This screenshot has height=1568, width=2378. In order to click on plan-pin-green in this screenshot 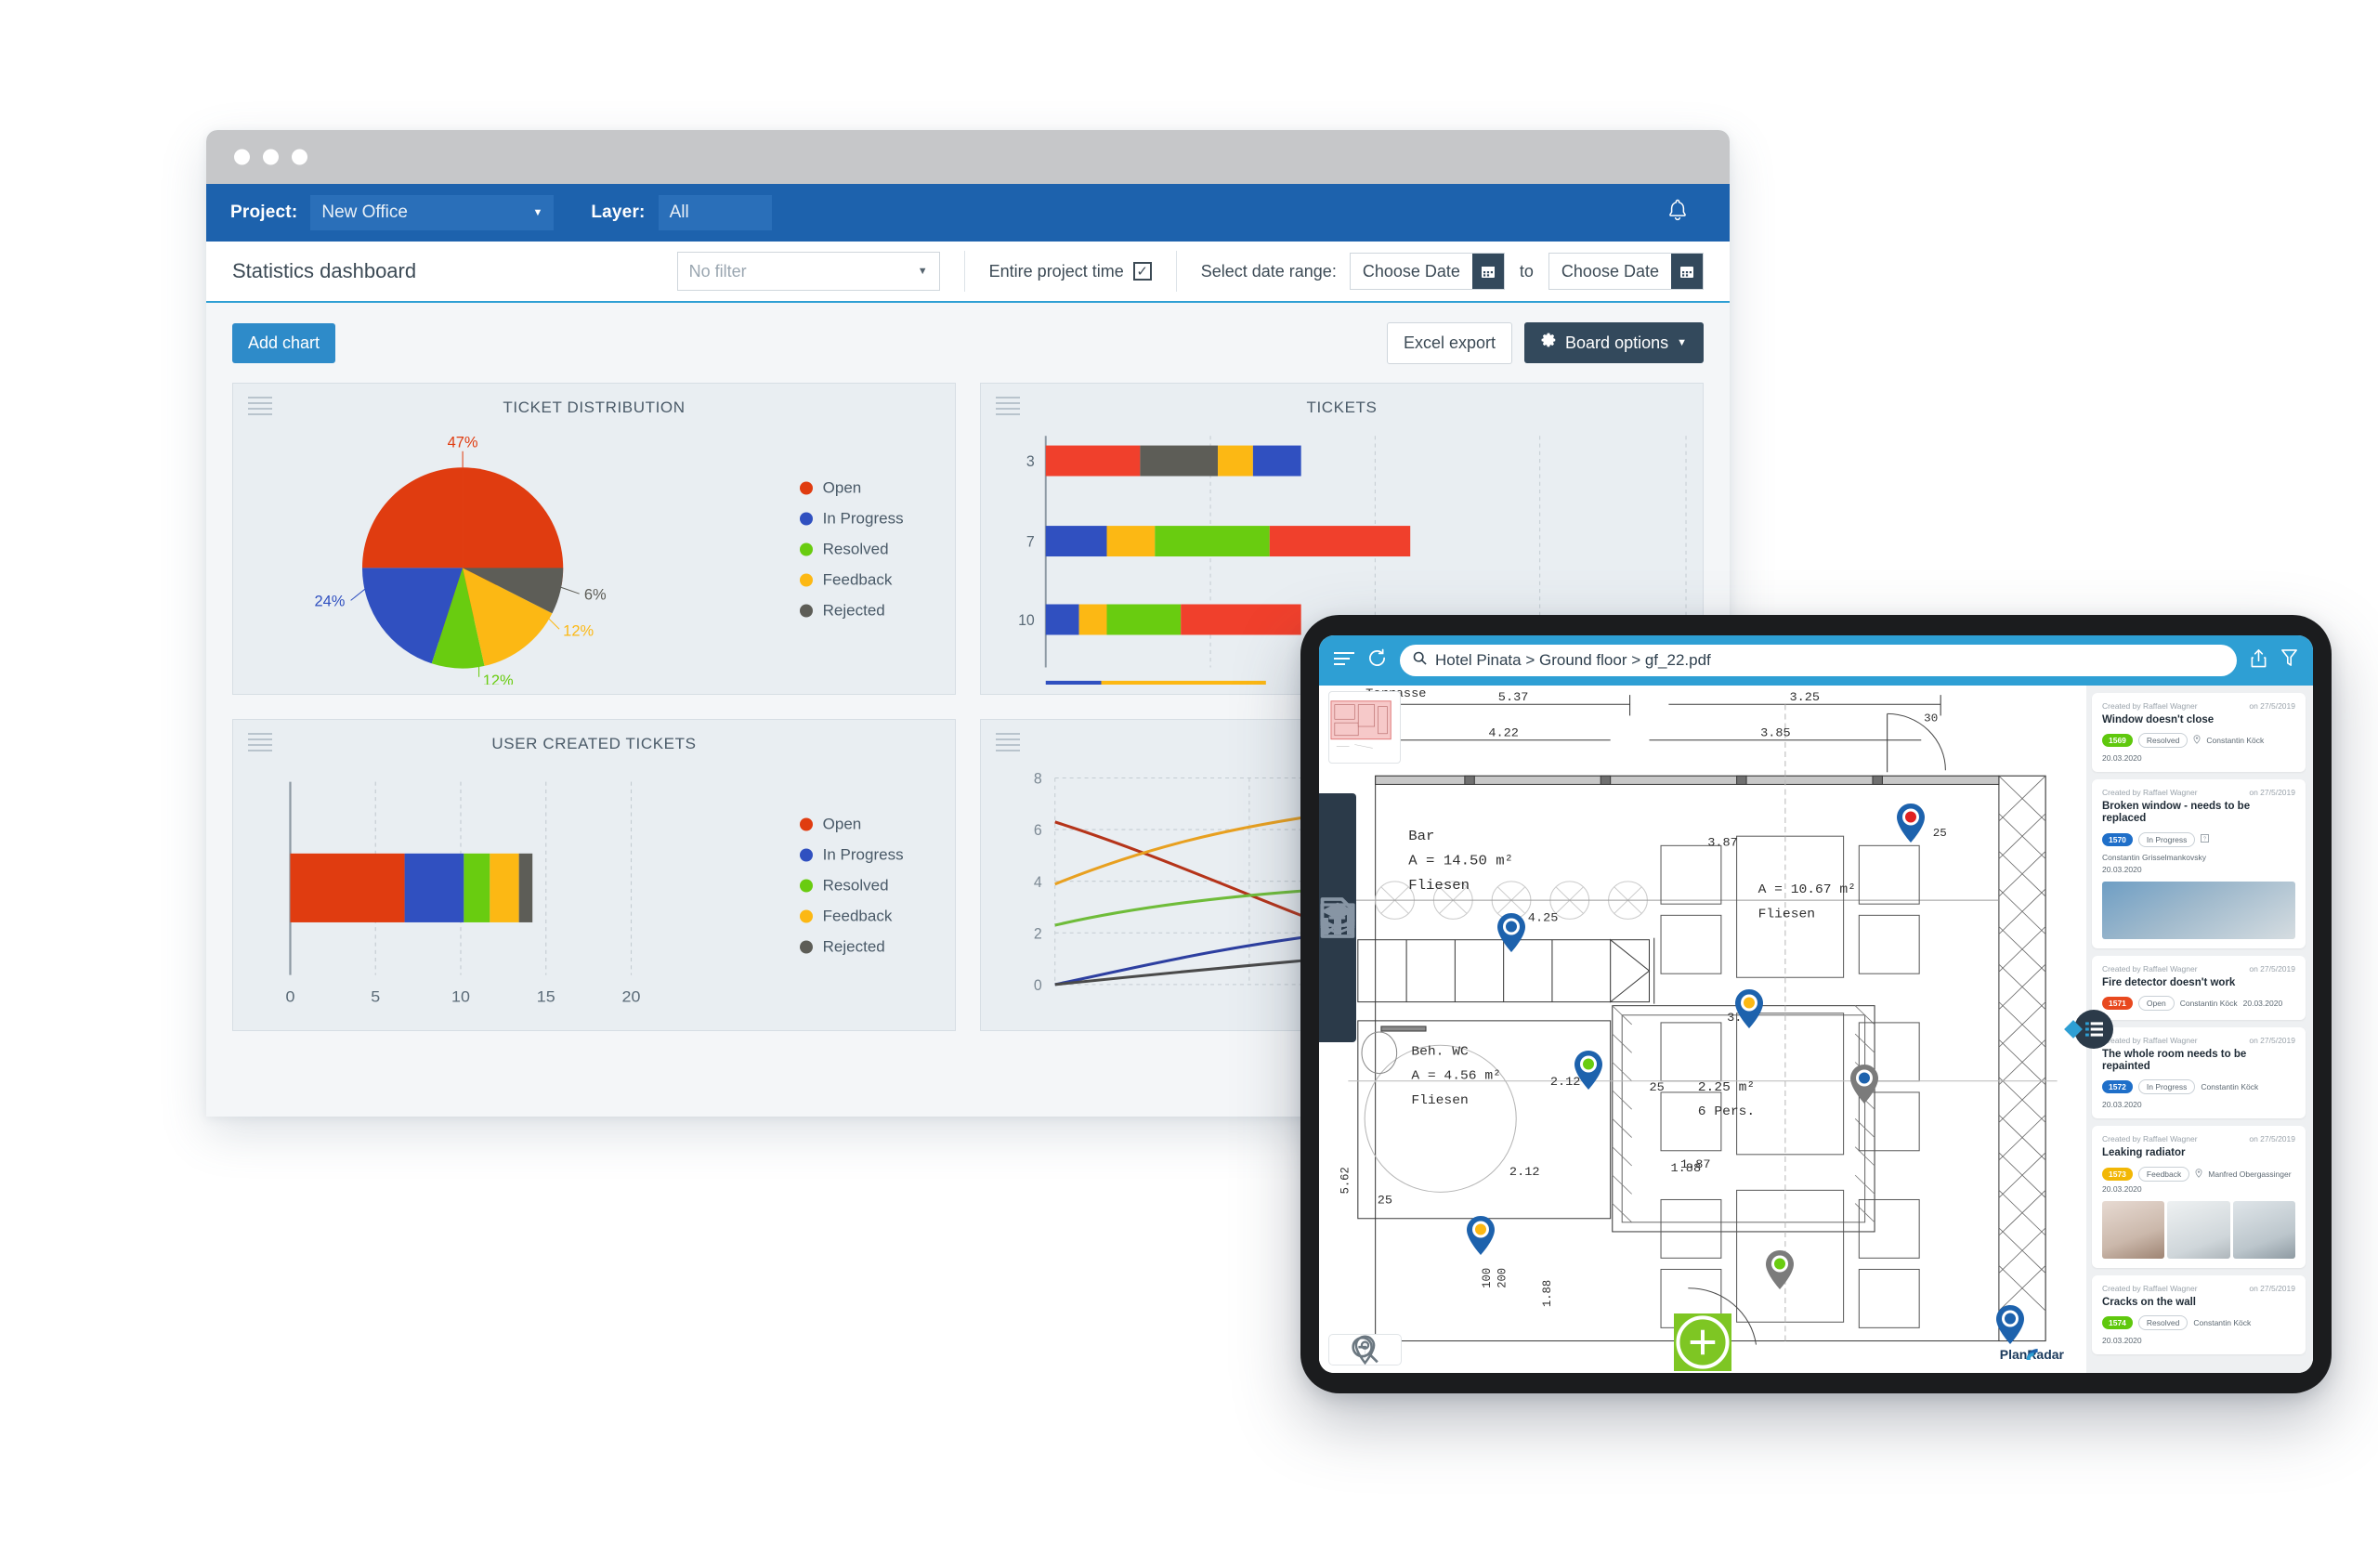, I will do `click(1589, 1070)`.